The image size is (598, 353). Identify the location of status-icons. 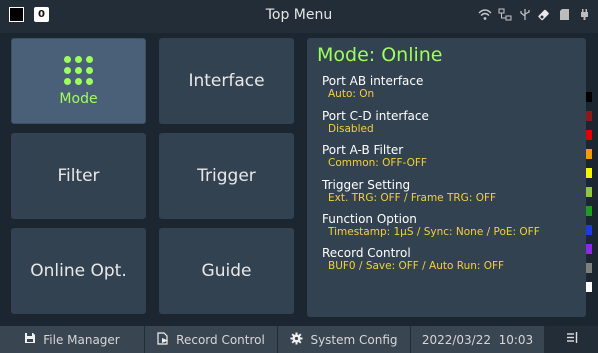
(534, 16).